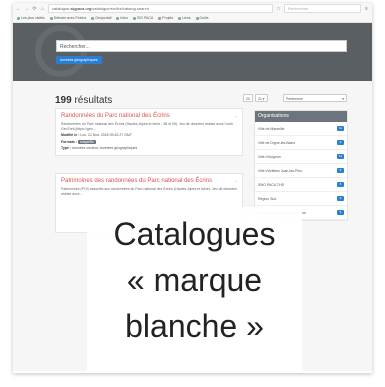  Describe the element at coordinates (301, 157) in the screenshot. I see `facet-item: Ville d'Avignon 14` at that location.